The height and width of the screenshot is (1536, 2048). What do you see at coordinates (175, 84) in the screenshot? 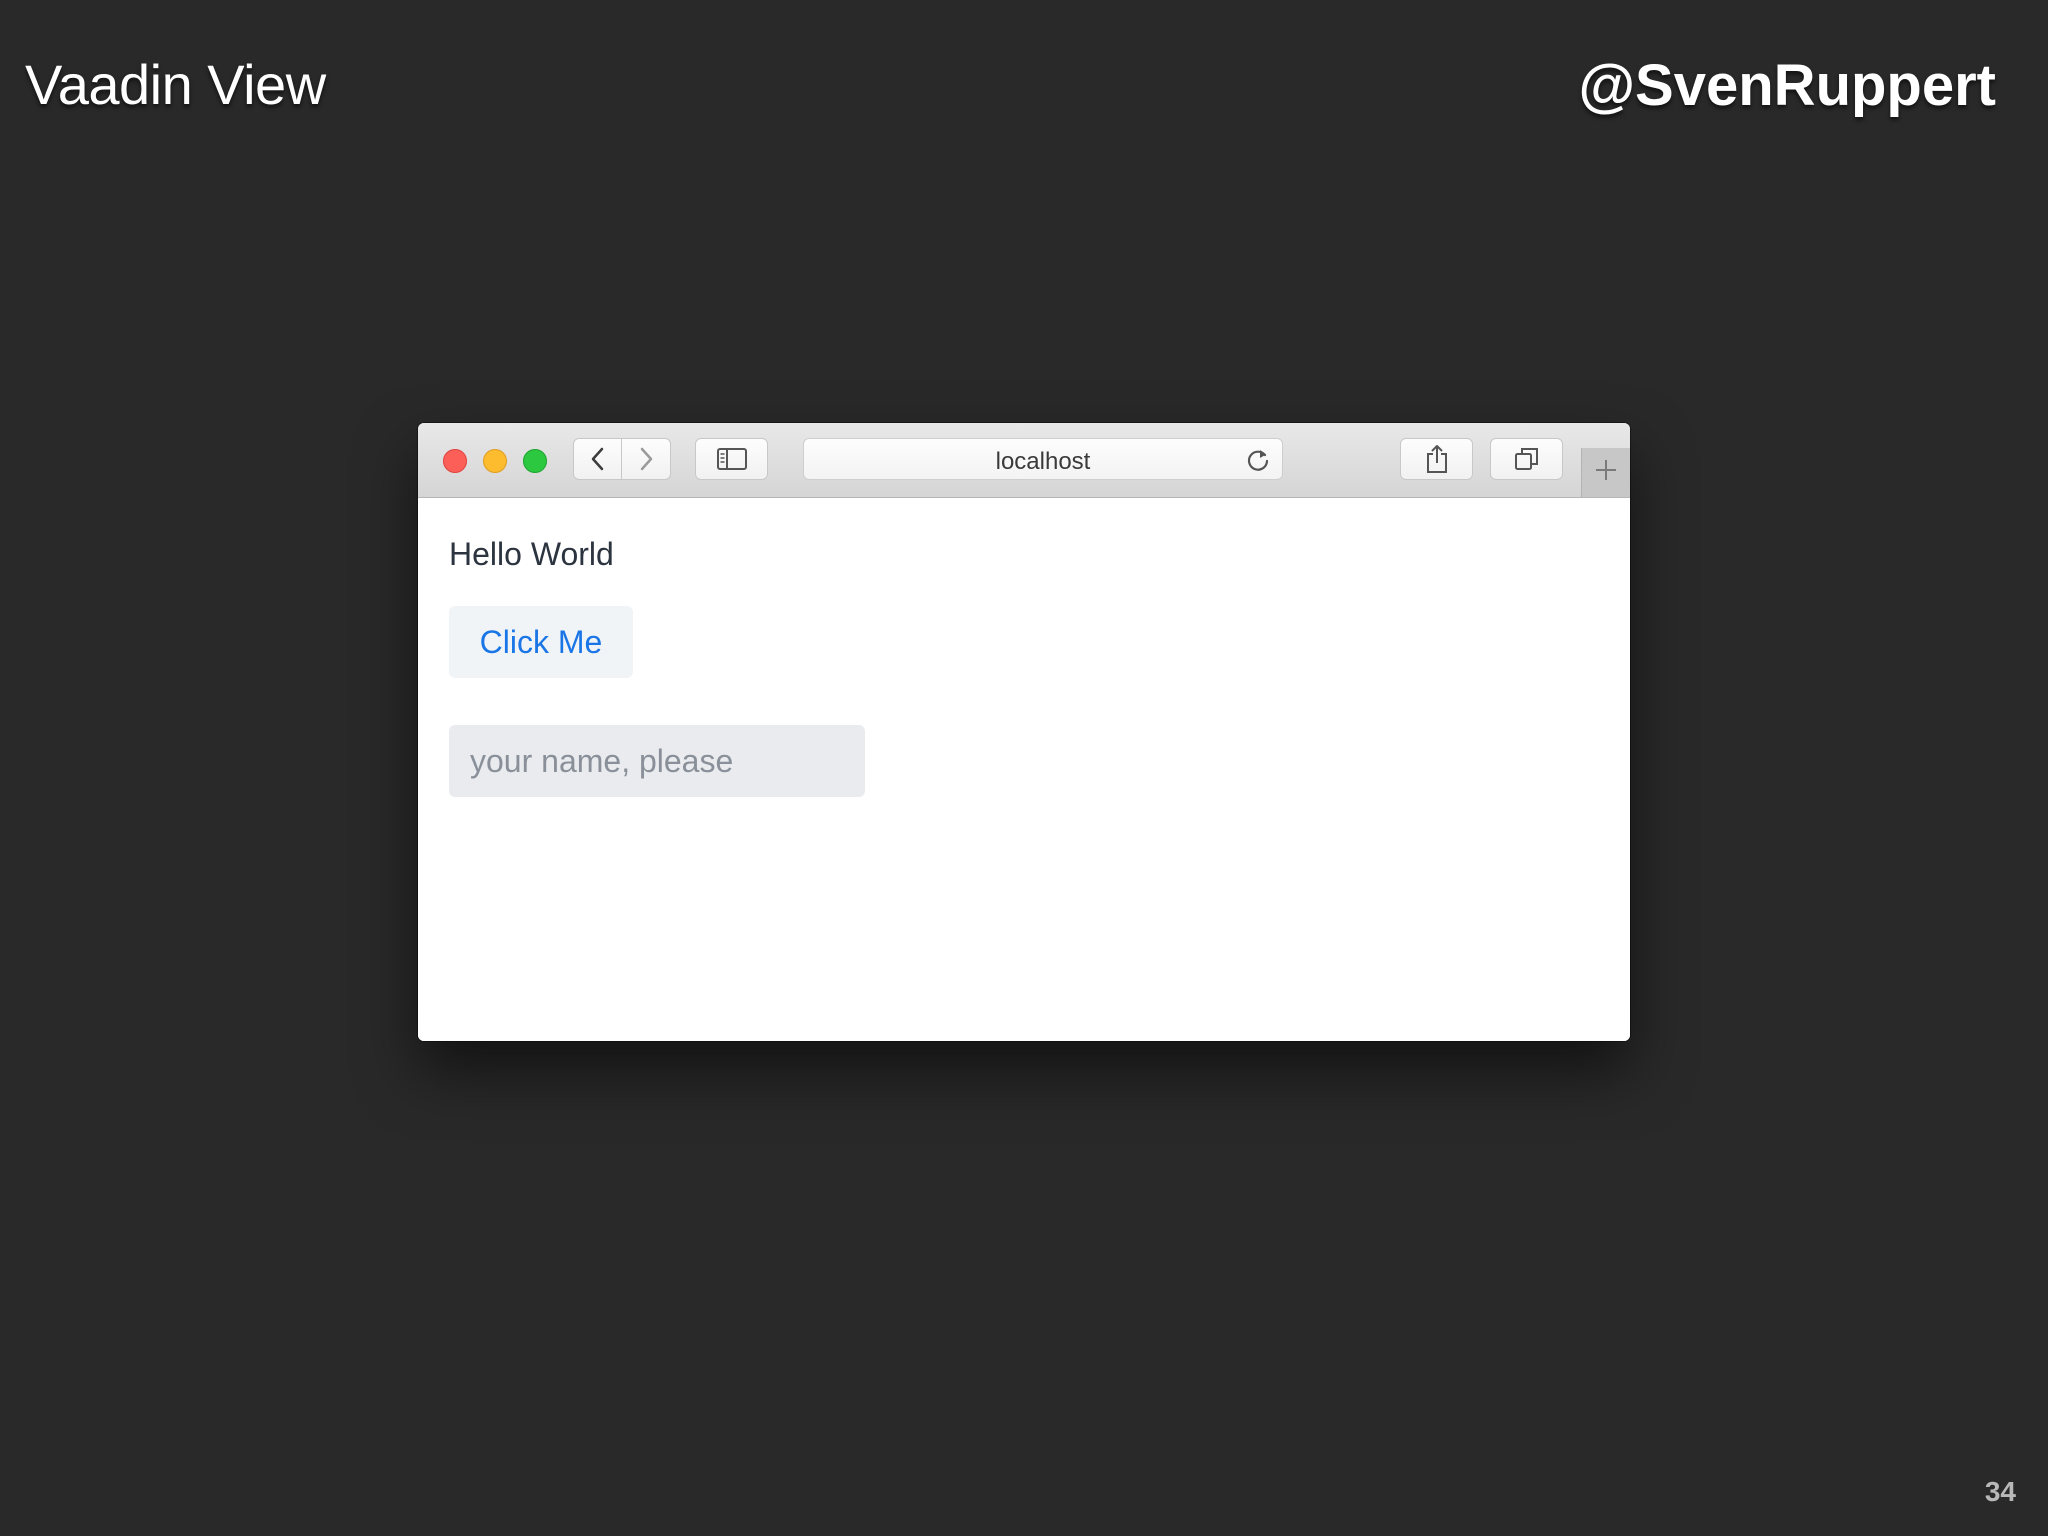
I see `slide-title: Vaadin View` at bounding box center [175, 84].